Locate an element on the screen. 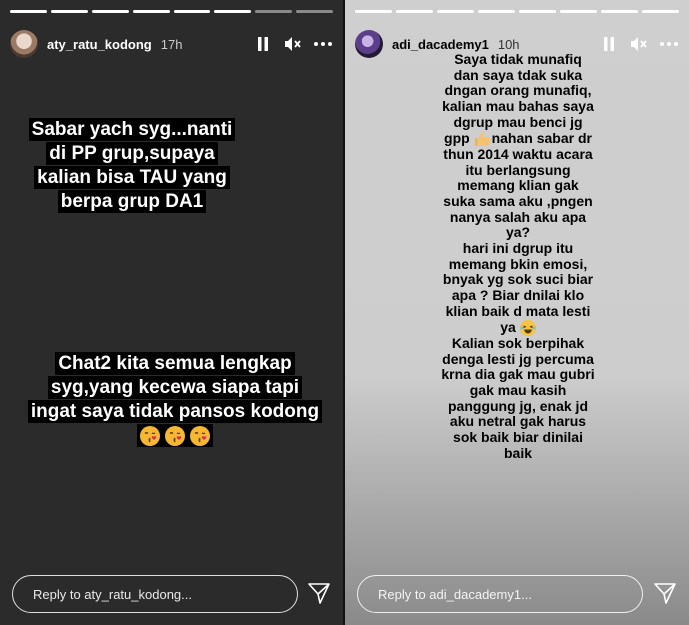 This screenshot has width=689, height=625. emoji-row is located at coordinates (175, 435).